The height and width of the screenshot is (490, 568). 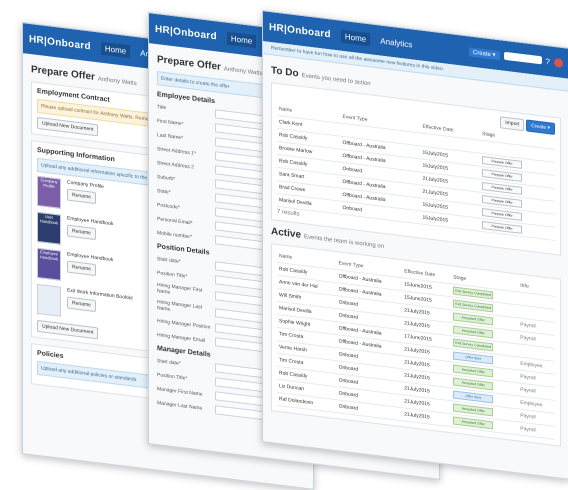 What do you see at coordinates (162, 107) in the screenshot?
I see `field-label: Title` at bounding box center [162, 107].